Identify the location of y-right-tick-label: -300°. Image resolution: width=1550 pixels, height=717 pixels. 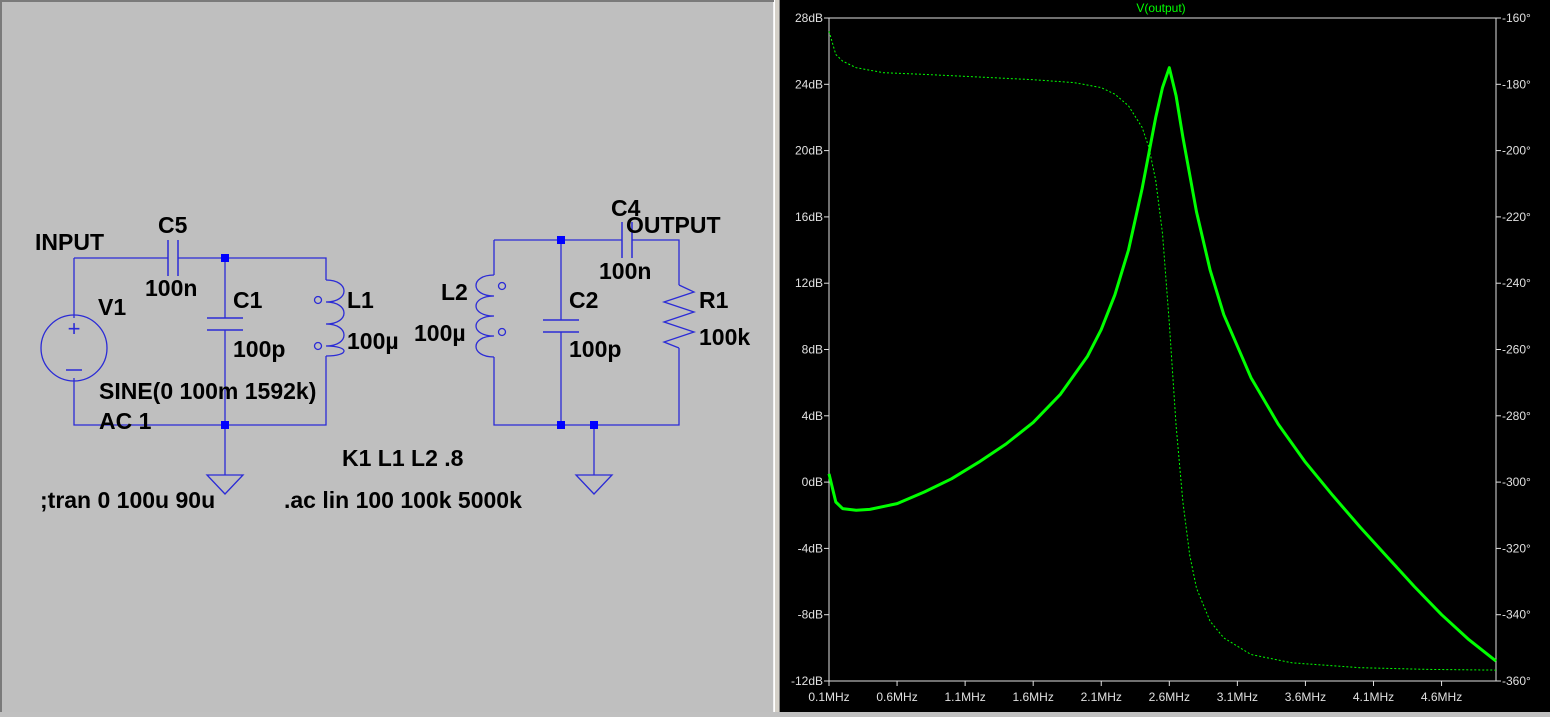
(1516, 482).